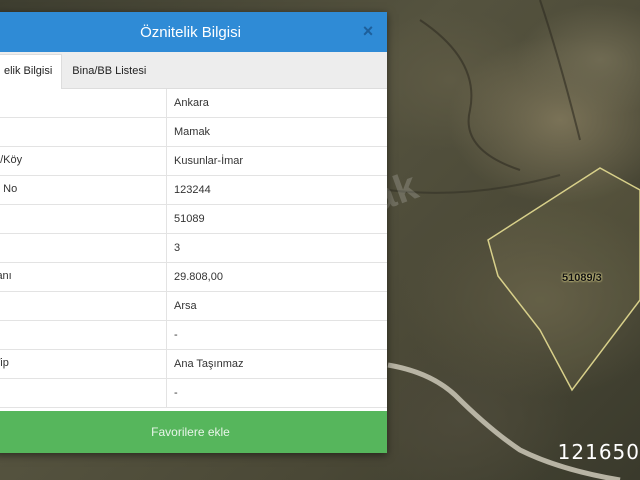 The width and height of the screenshot is (640, 480). I want to click on table-row: Ankara, so click(193, 103).